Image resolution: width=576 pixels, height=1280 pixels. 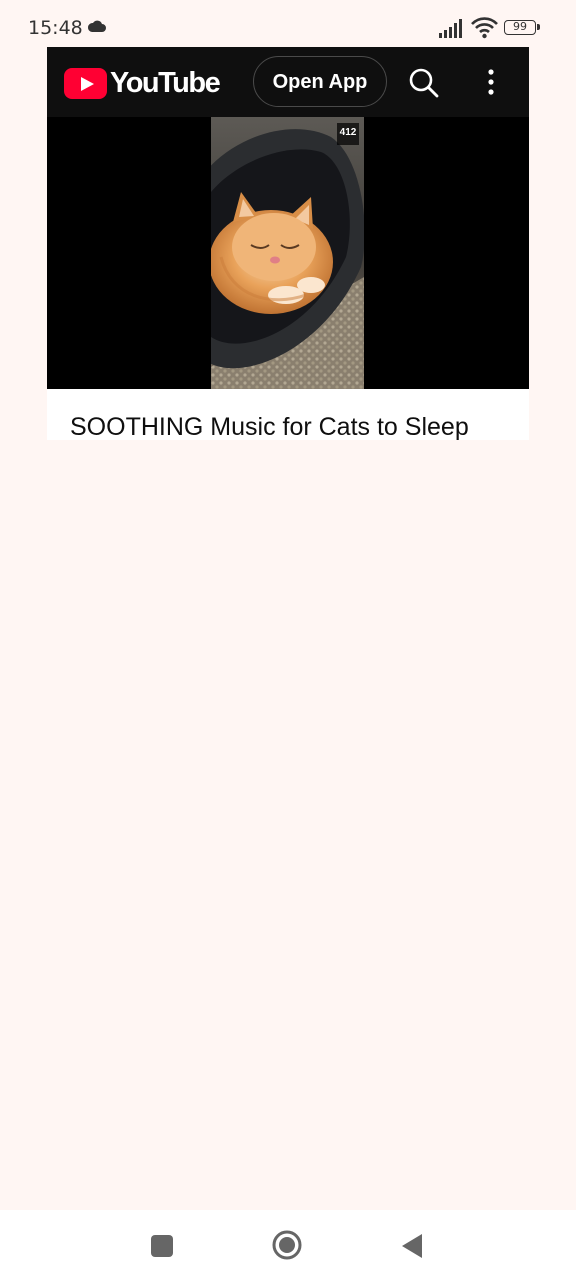 What do you see at coordinates (295, 426) in the screenshot?
I see `video-title: SOOTHING Music for Cats to Sleep` at bounding box center [295, 426].